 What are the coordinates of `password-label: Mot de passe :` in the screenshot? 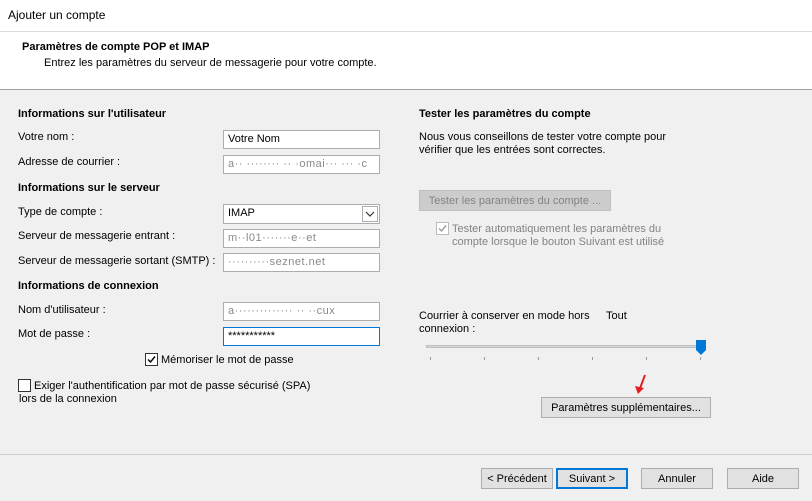 It's located at (54, 334).